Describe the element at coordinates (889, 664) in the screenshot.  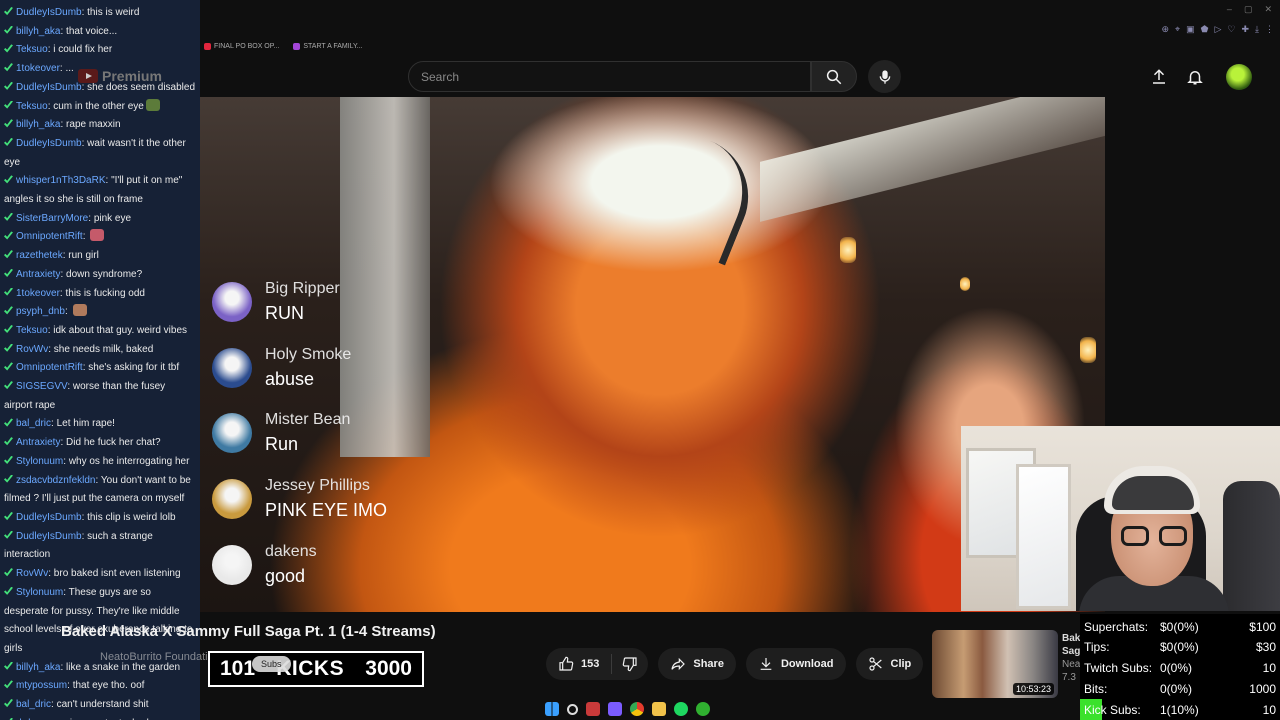
I see `clip-button: Clip` at that location.